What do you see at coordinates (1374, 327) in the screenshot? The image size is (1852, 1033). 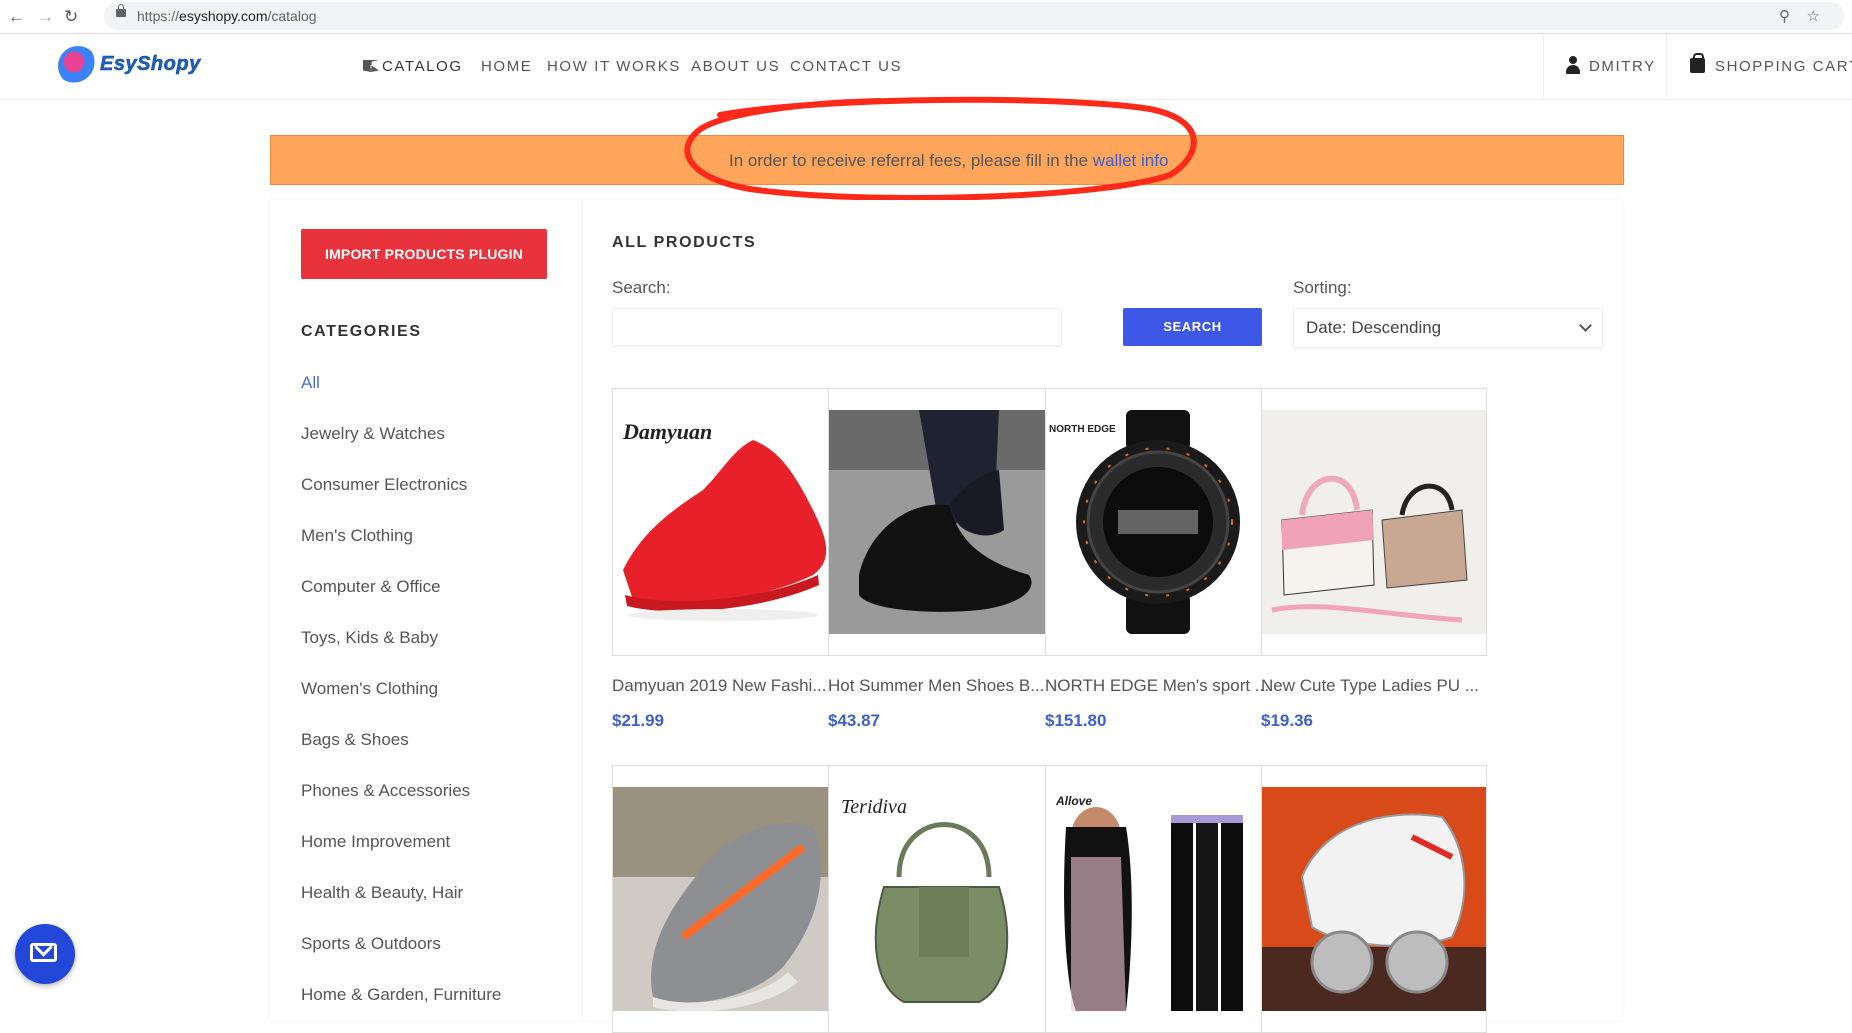 I see `sorting-value: Date: Descending` at bounding box center [1374, 327].